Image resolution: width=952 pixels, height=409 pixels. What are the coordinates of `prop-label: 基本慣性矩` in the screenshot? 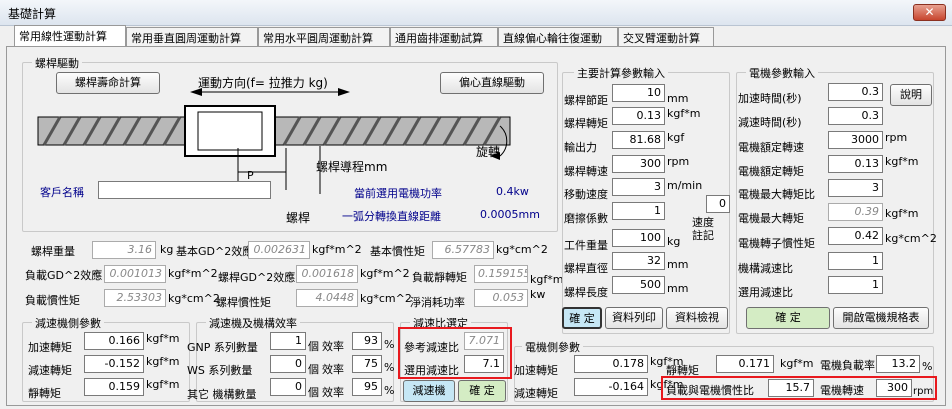 It's located at (397, 251).